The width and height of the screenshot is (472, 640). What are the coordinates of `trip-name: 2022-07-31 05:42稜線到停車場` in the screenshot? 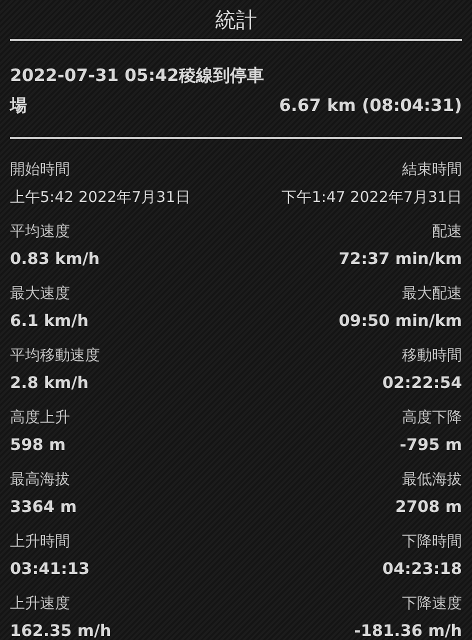 It's located at (137, 91).